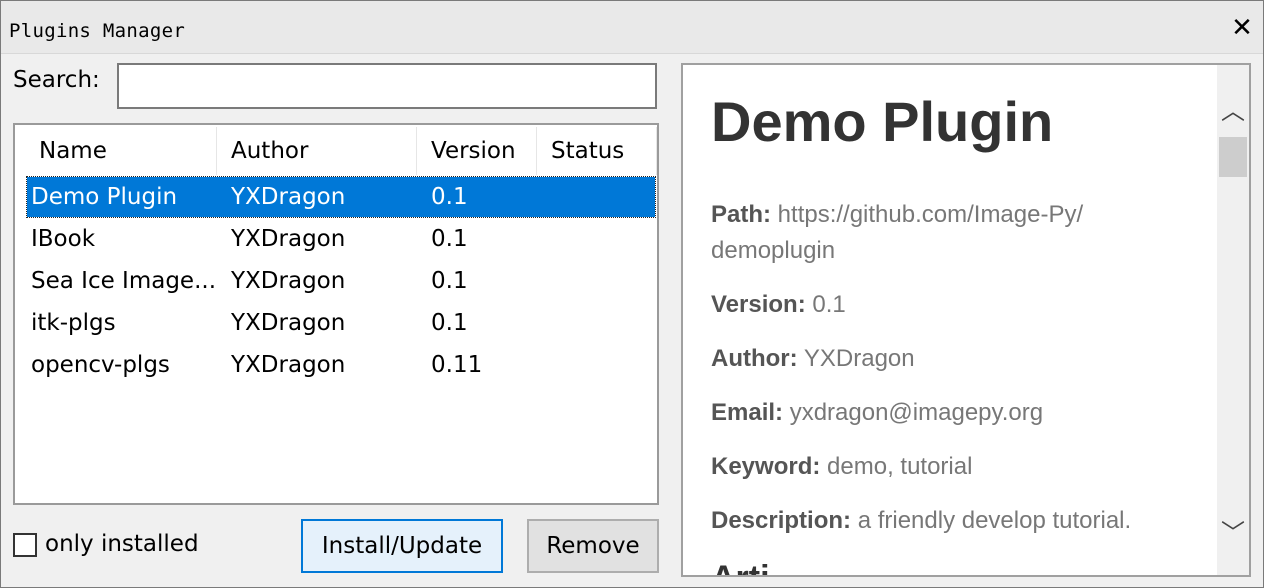  Describe the element at coordinates (859, 358) in the screenshot. I see `author-value: YXDragon` at that location.